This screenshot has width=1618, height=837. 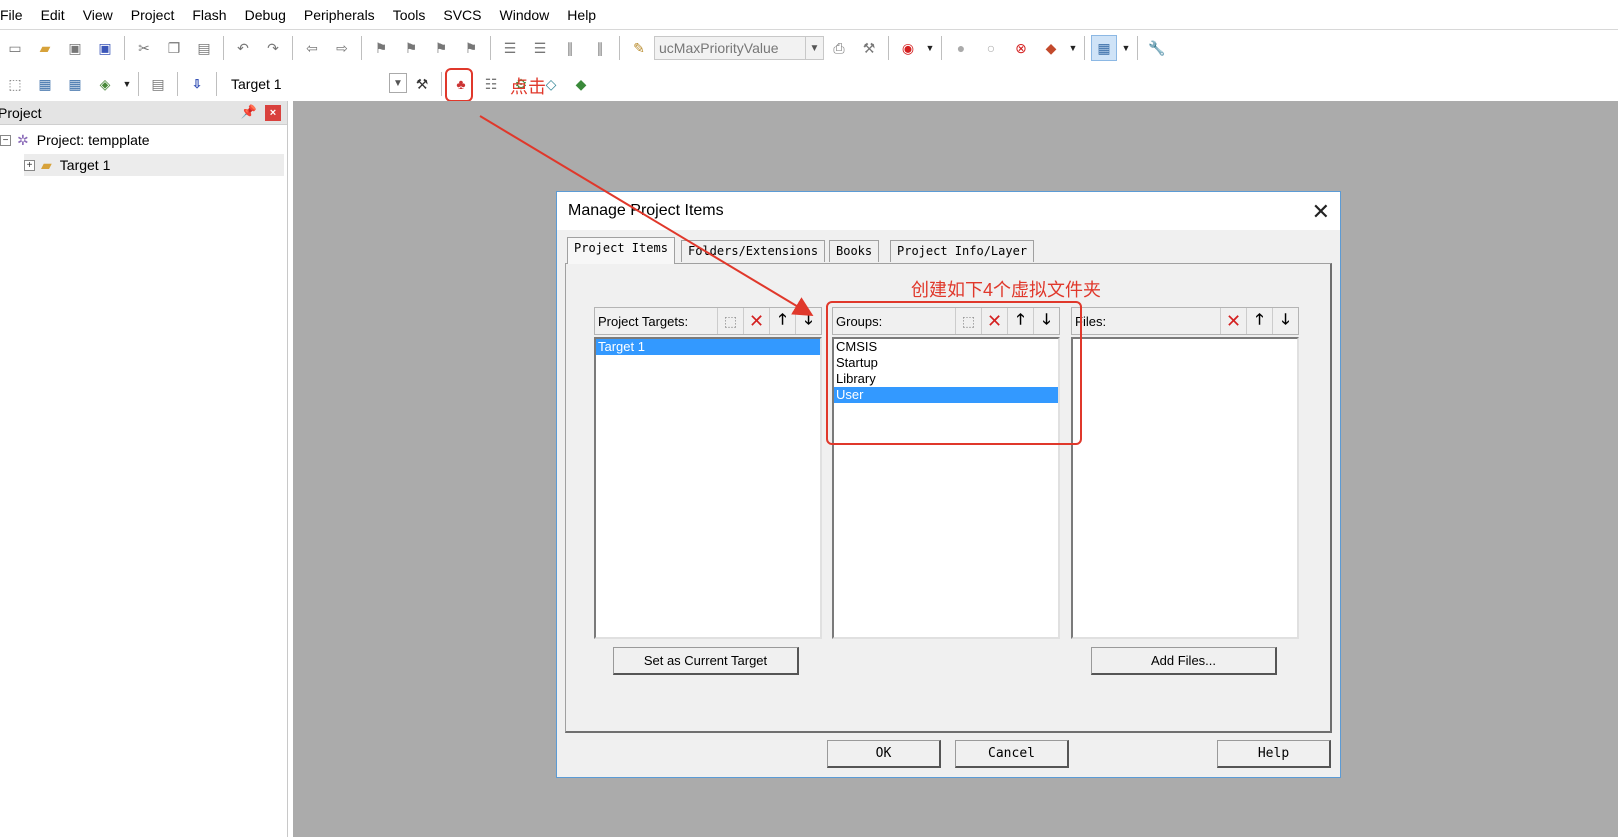 What do you see at coordinates (197, 84) in the screenshot?
I see `download-icon: ⇩` at bounding box center [197, 84].